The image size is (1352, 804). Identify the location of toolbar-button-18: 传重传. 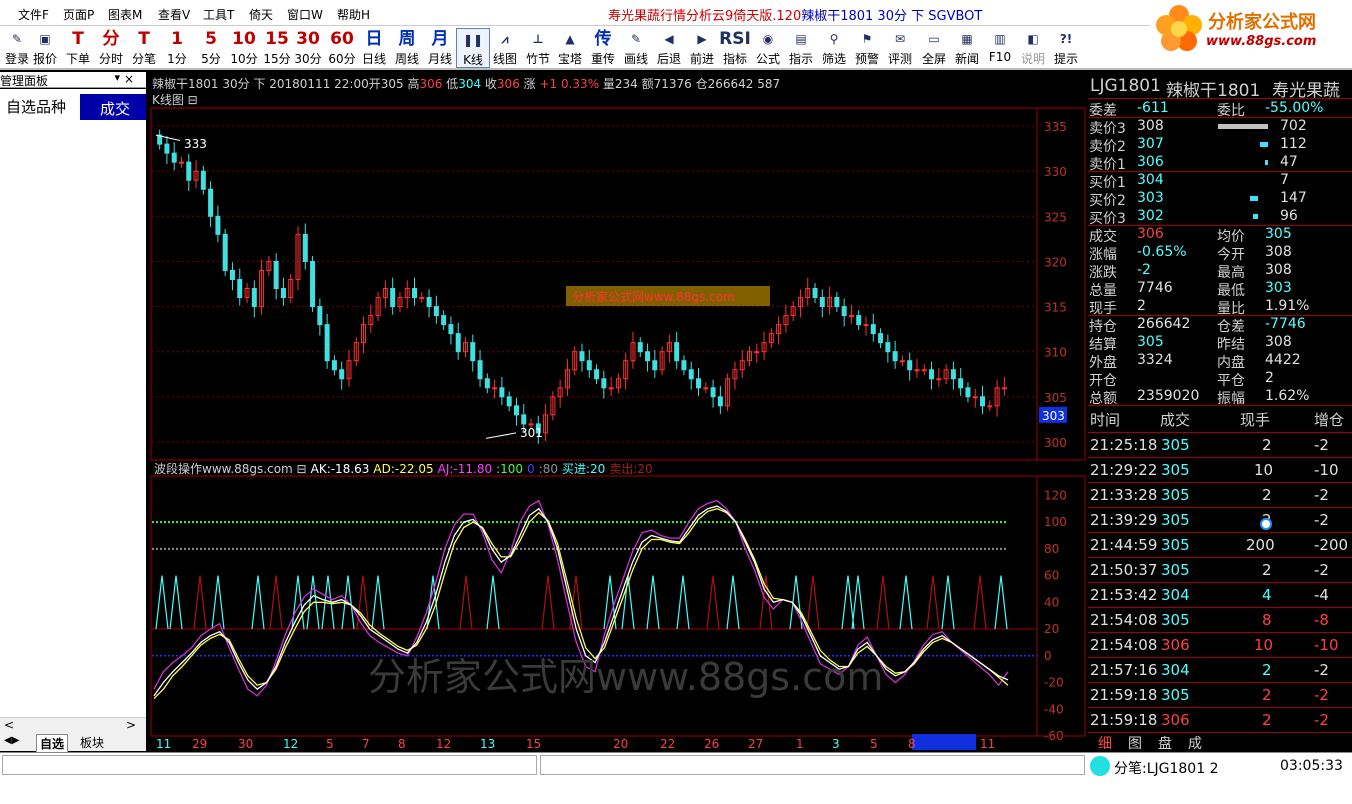
(603, 48).